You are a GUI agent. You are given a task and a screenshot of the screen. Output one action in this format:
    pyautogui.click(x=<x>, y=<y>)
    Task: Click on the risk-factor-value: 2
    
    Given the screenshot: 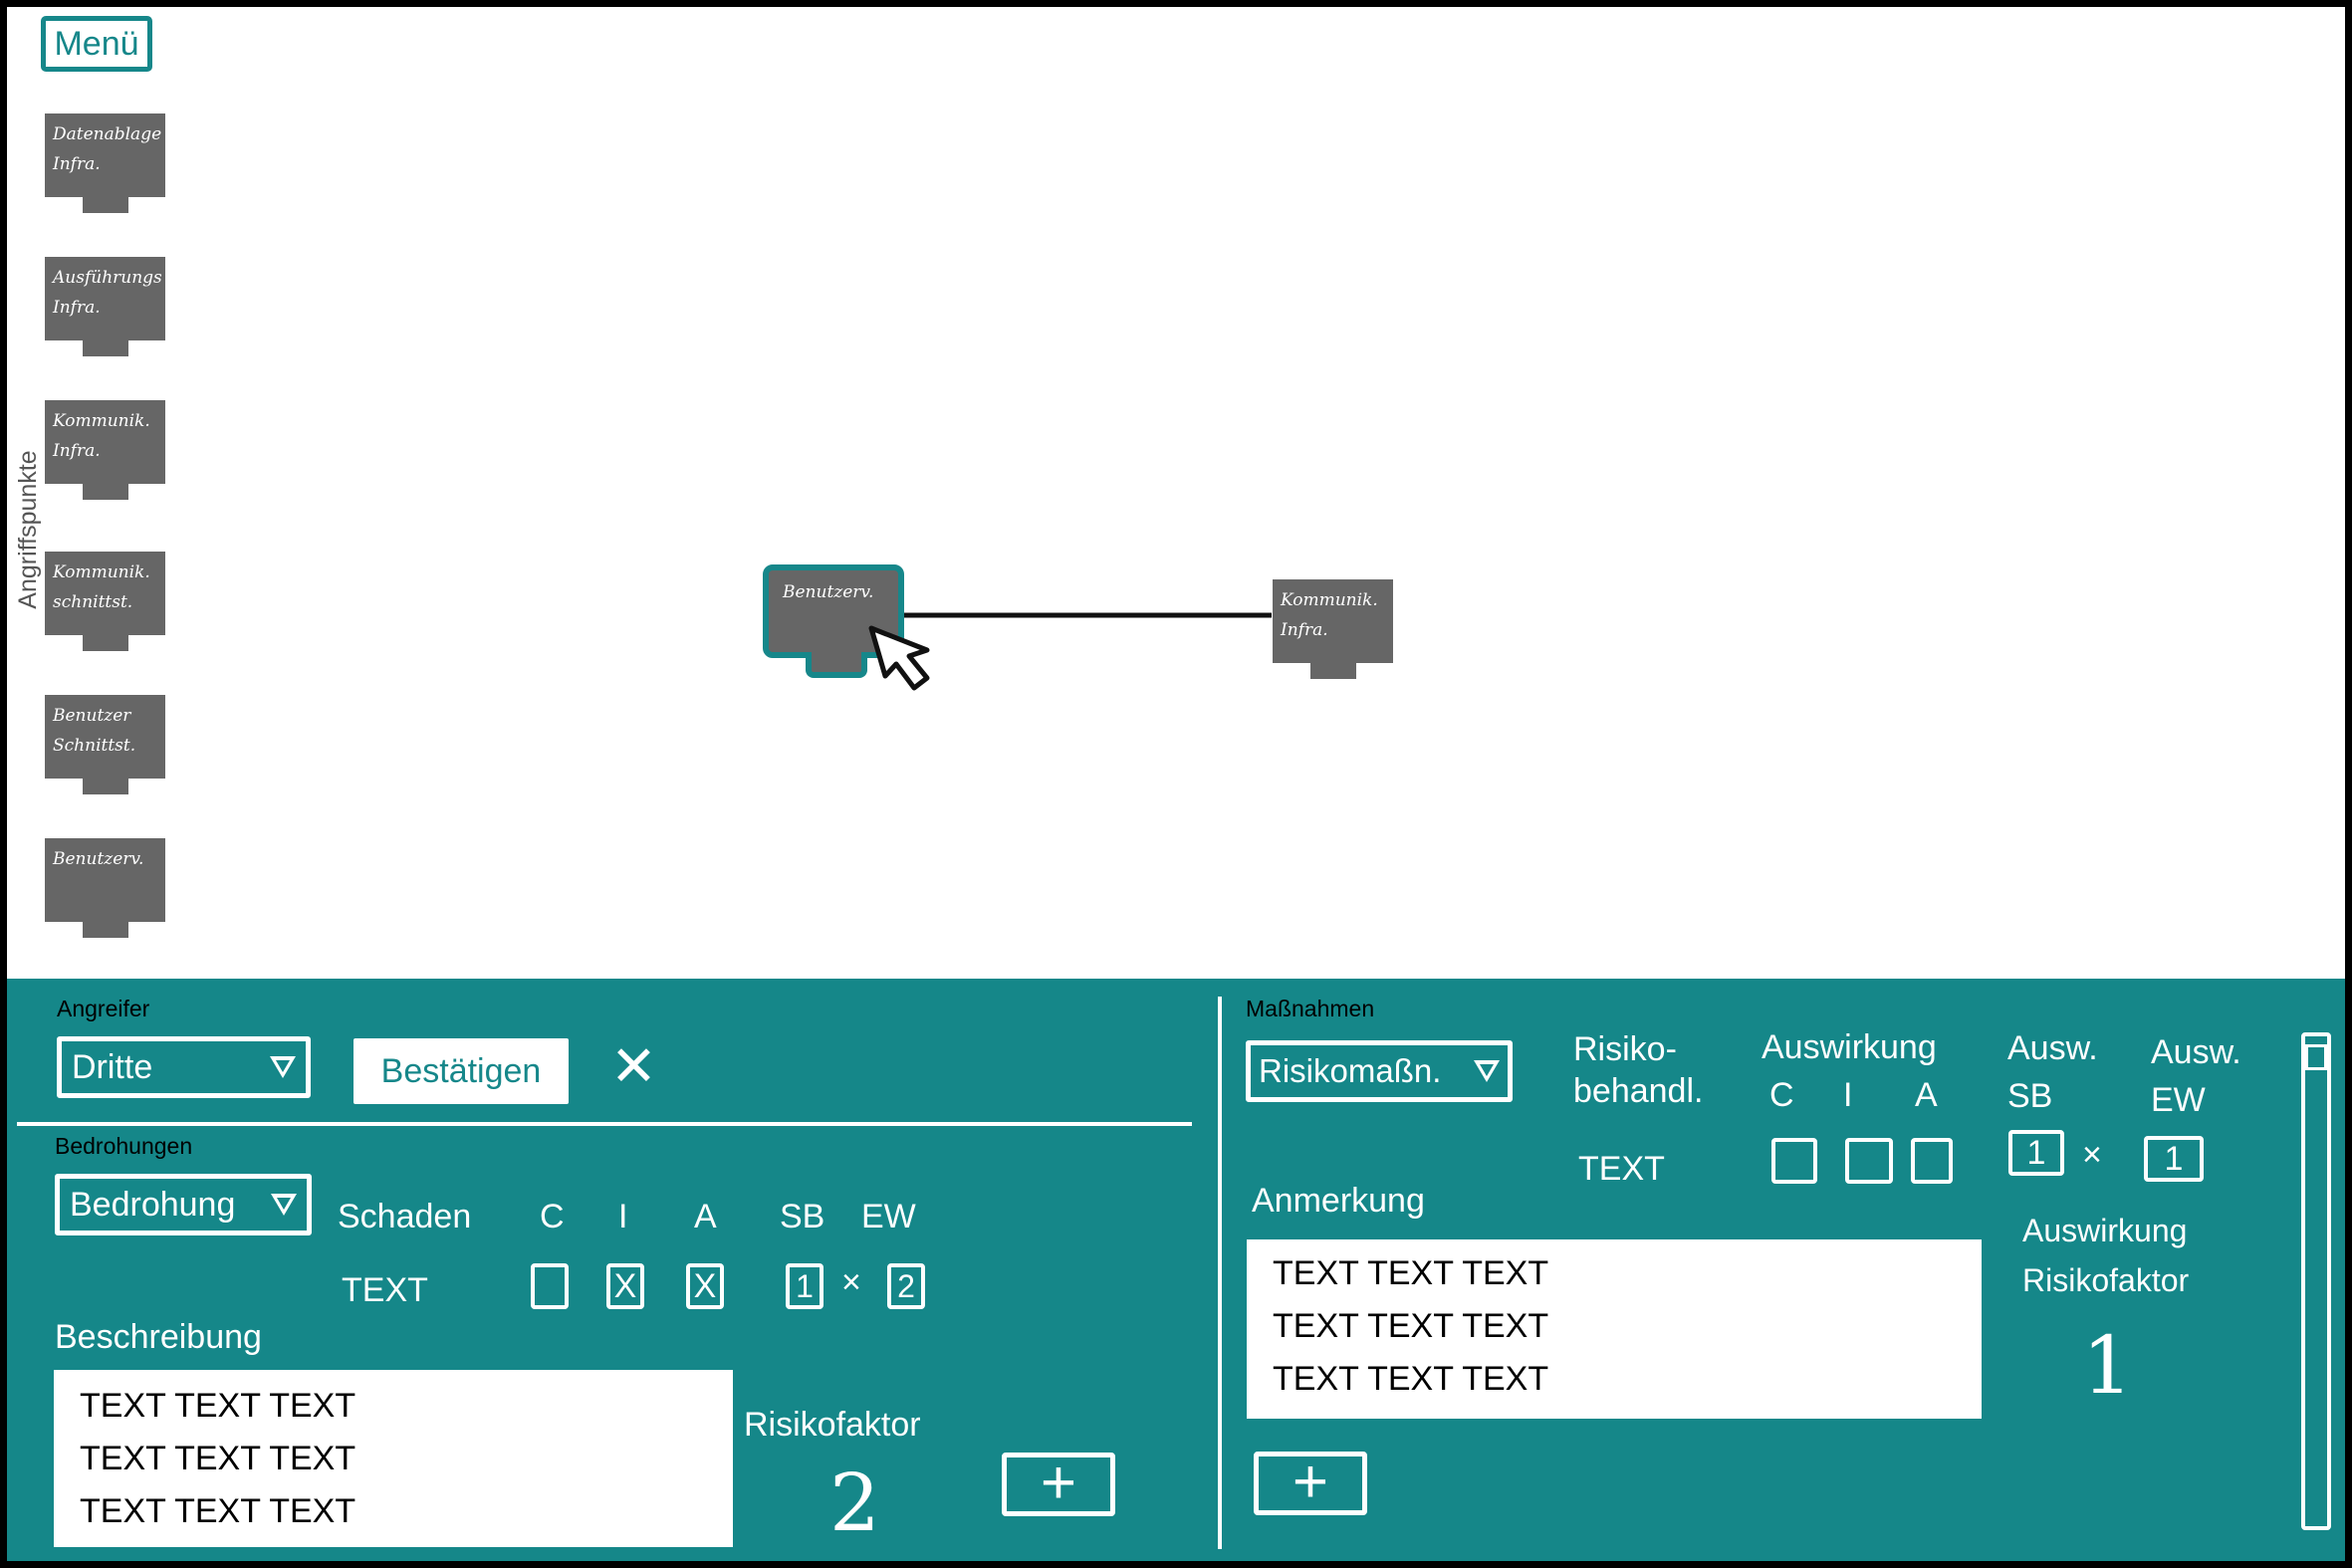 What is the action you would take?
    pyautogui.click(x=854, y=1503)
    